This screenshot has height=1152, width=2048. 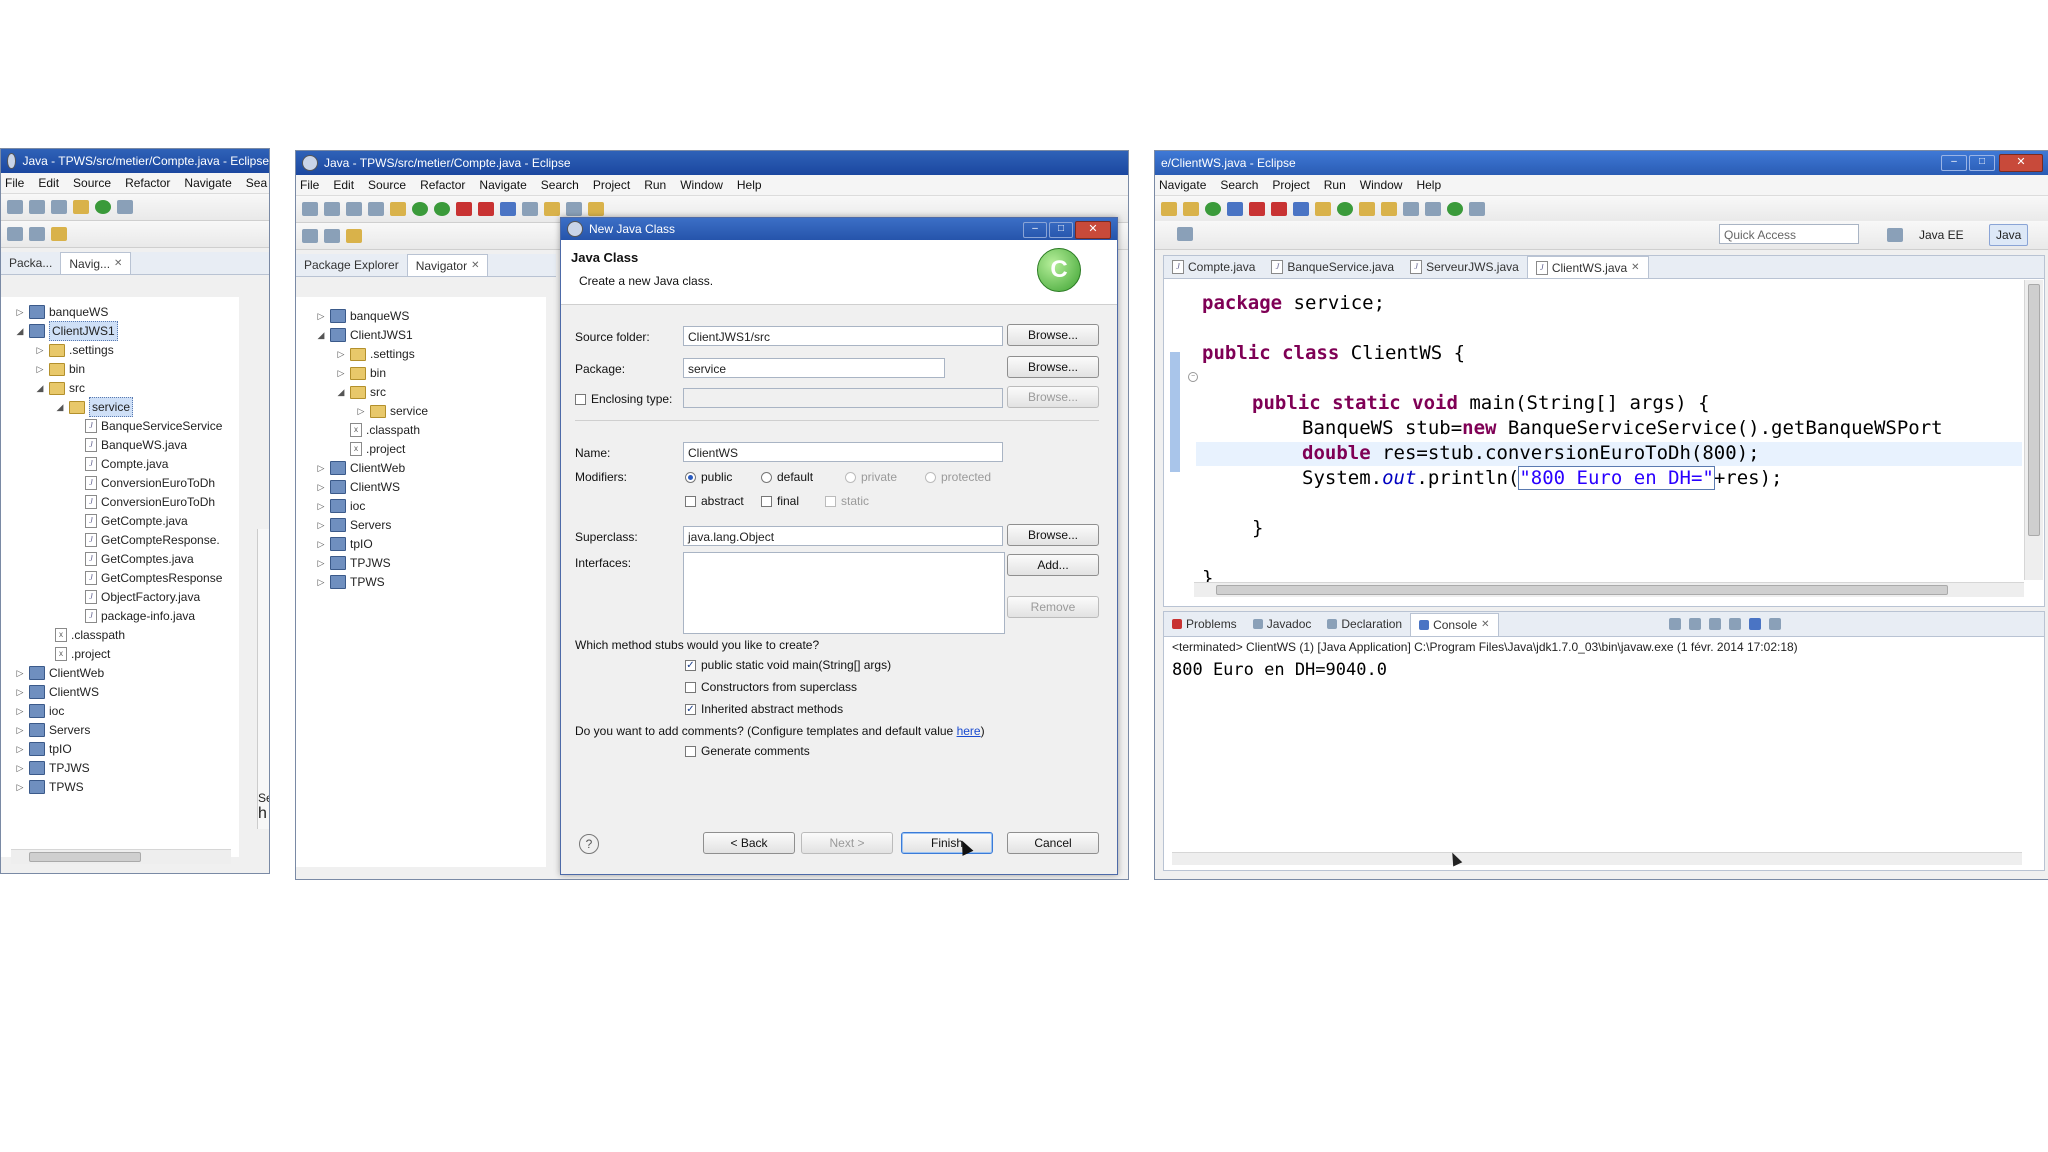 I want to click on tree-item: ▷ TPJWS, so click(x=353, y=563).